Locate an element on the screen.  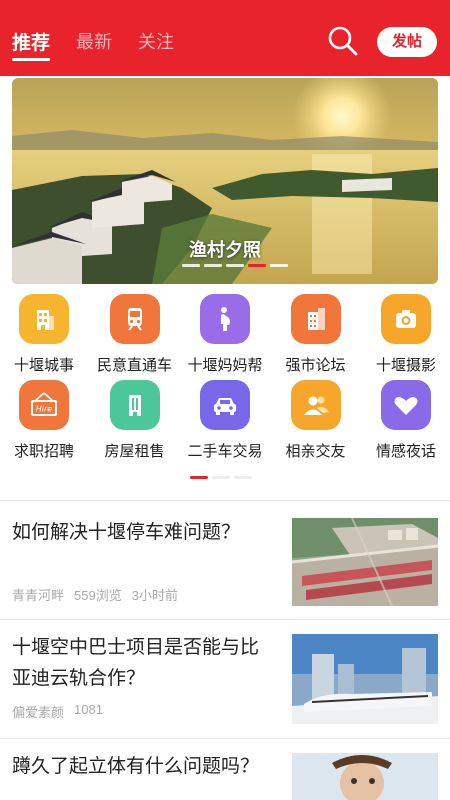
banner-caption: 渔村夕照 is located at coordinates (225, 250).